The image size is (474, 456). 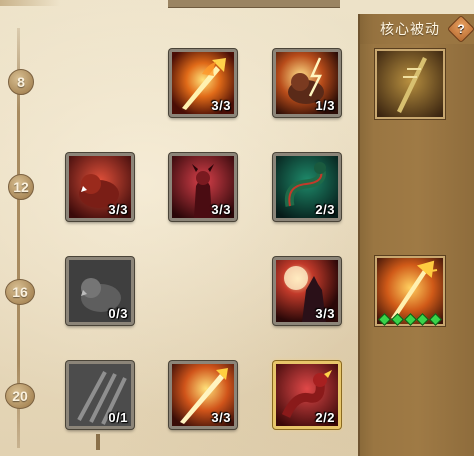 I want to click on core-level-pips, so click(x=410, y=319).